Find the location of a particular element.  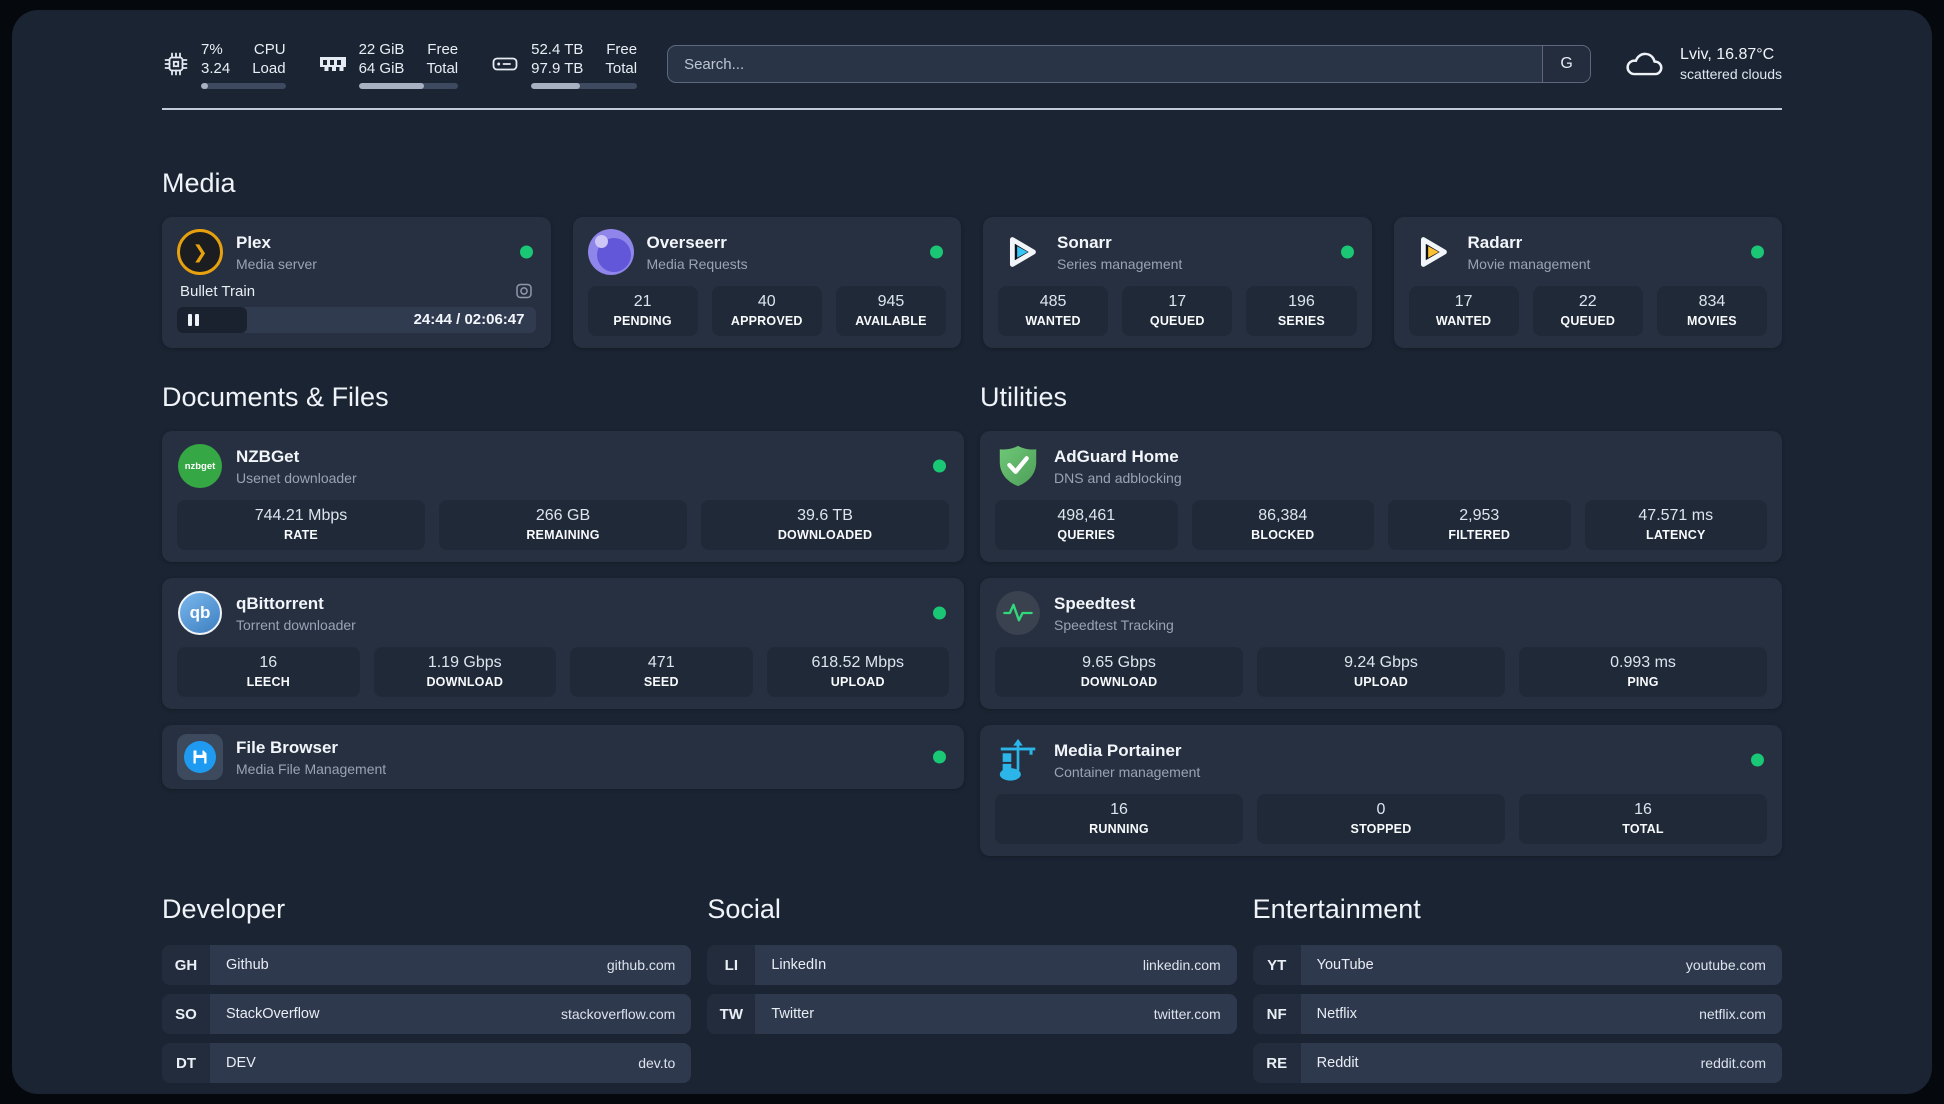

portainer-icon is located at coordinates (1018, 760).